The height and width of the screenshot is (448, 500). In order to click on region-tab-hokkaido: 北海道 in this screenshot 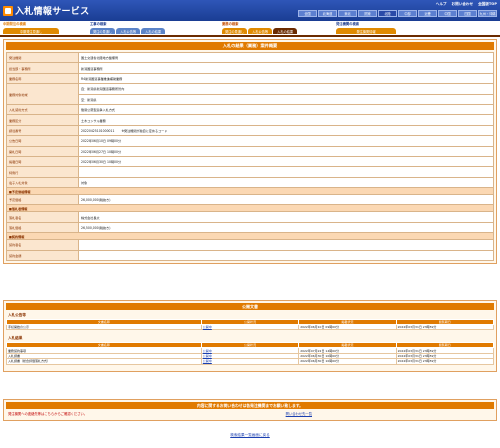, I will do `click(327, 13)`.